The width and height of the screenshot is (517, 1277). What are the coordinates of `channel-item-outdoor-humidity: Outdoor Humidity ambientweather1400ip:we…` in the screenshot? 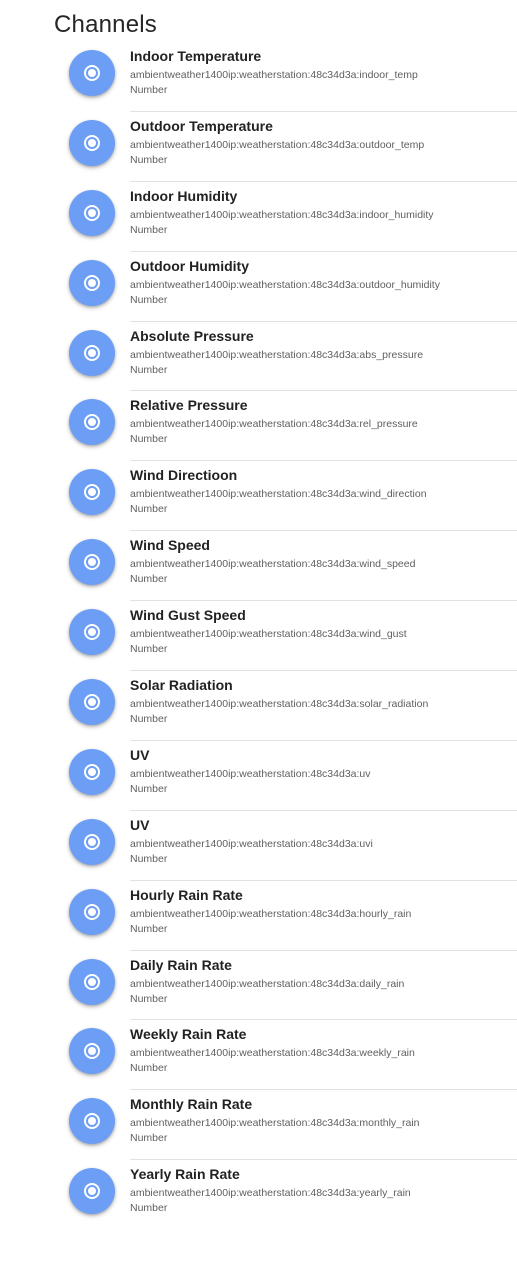 It's located at (258, 287).